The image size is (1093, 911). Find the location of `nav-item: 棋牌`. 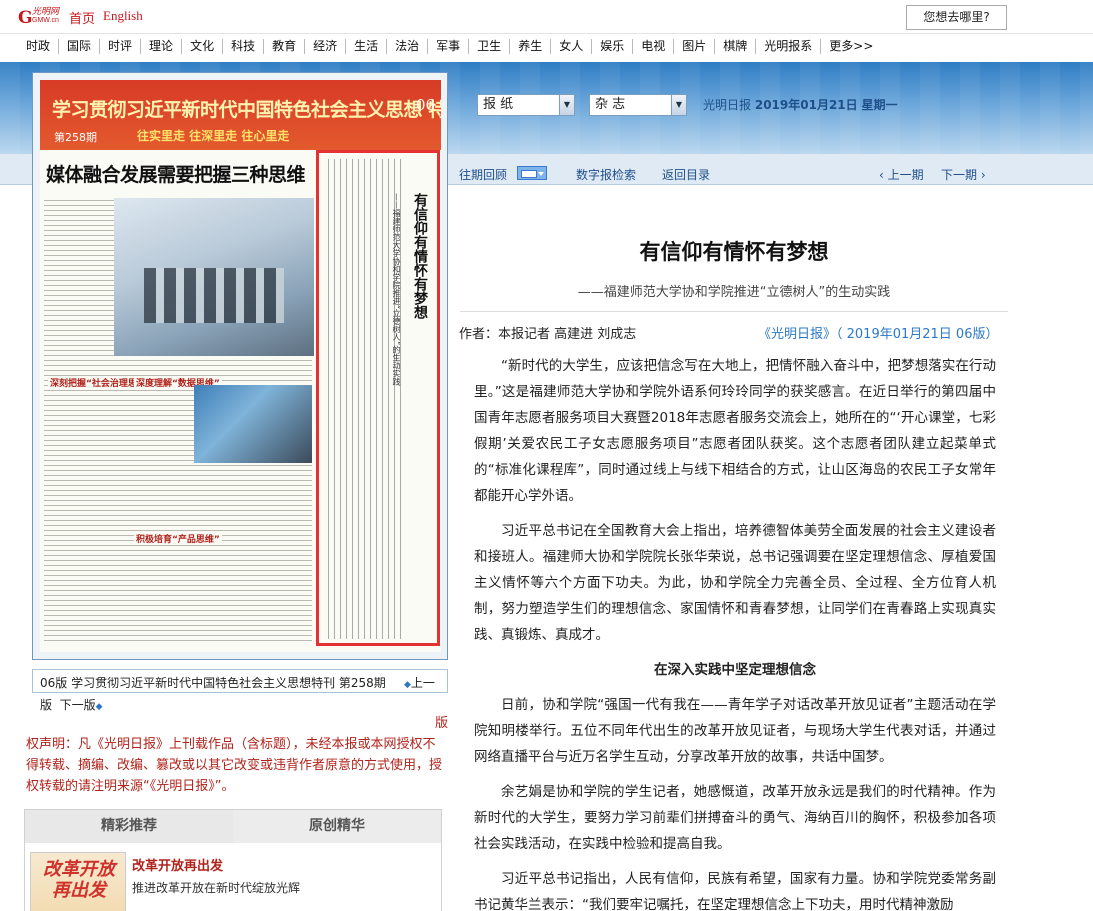

nav-item: 棋牌 is located at coordinates (736, 46).